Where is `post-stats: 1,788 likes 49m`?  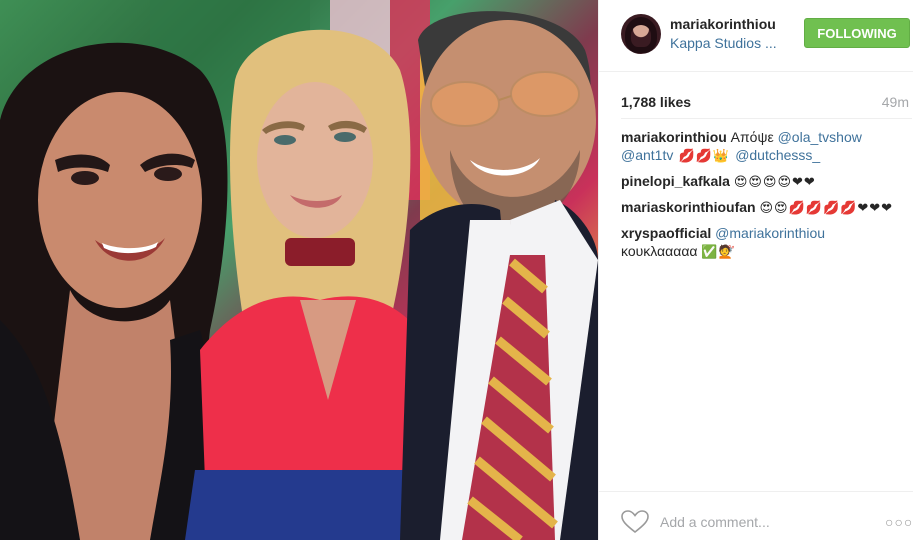
post-stats: 1,788 likes 49m is located at coordinates (766, 102).